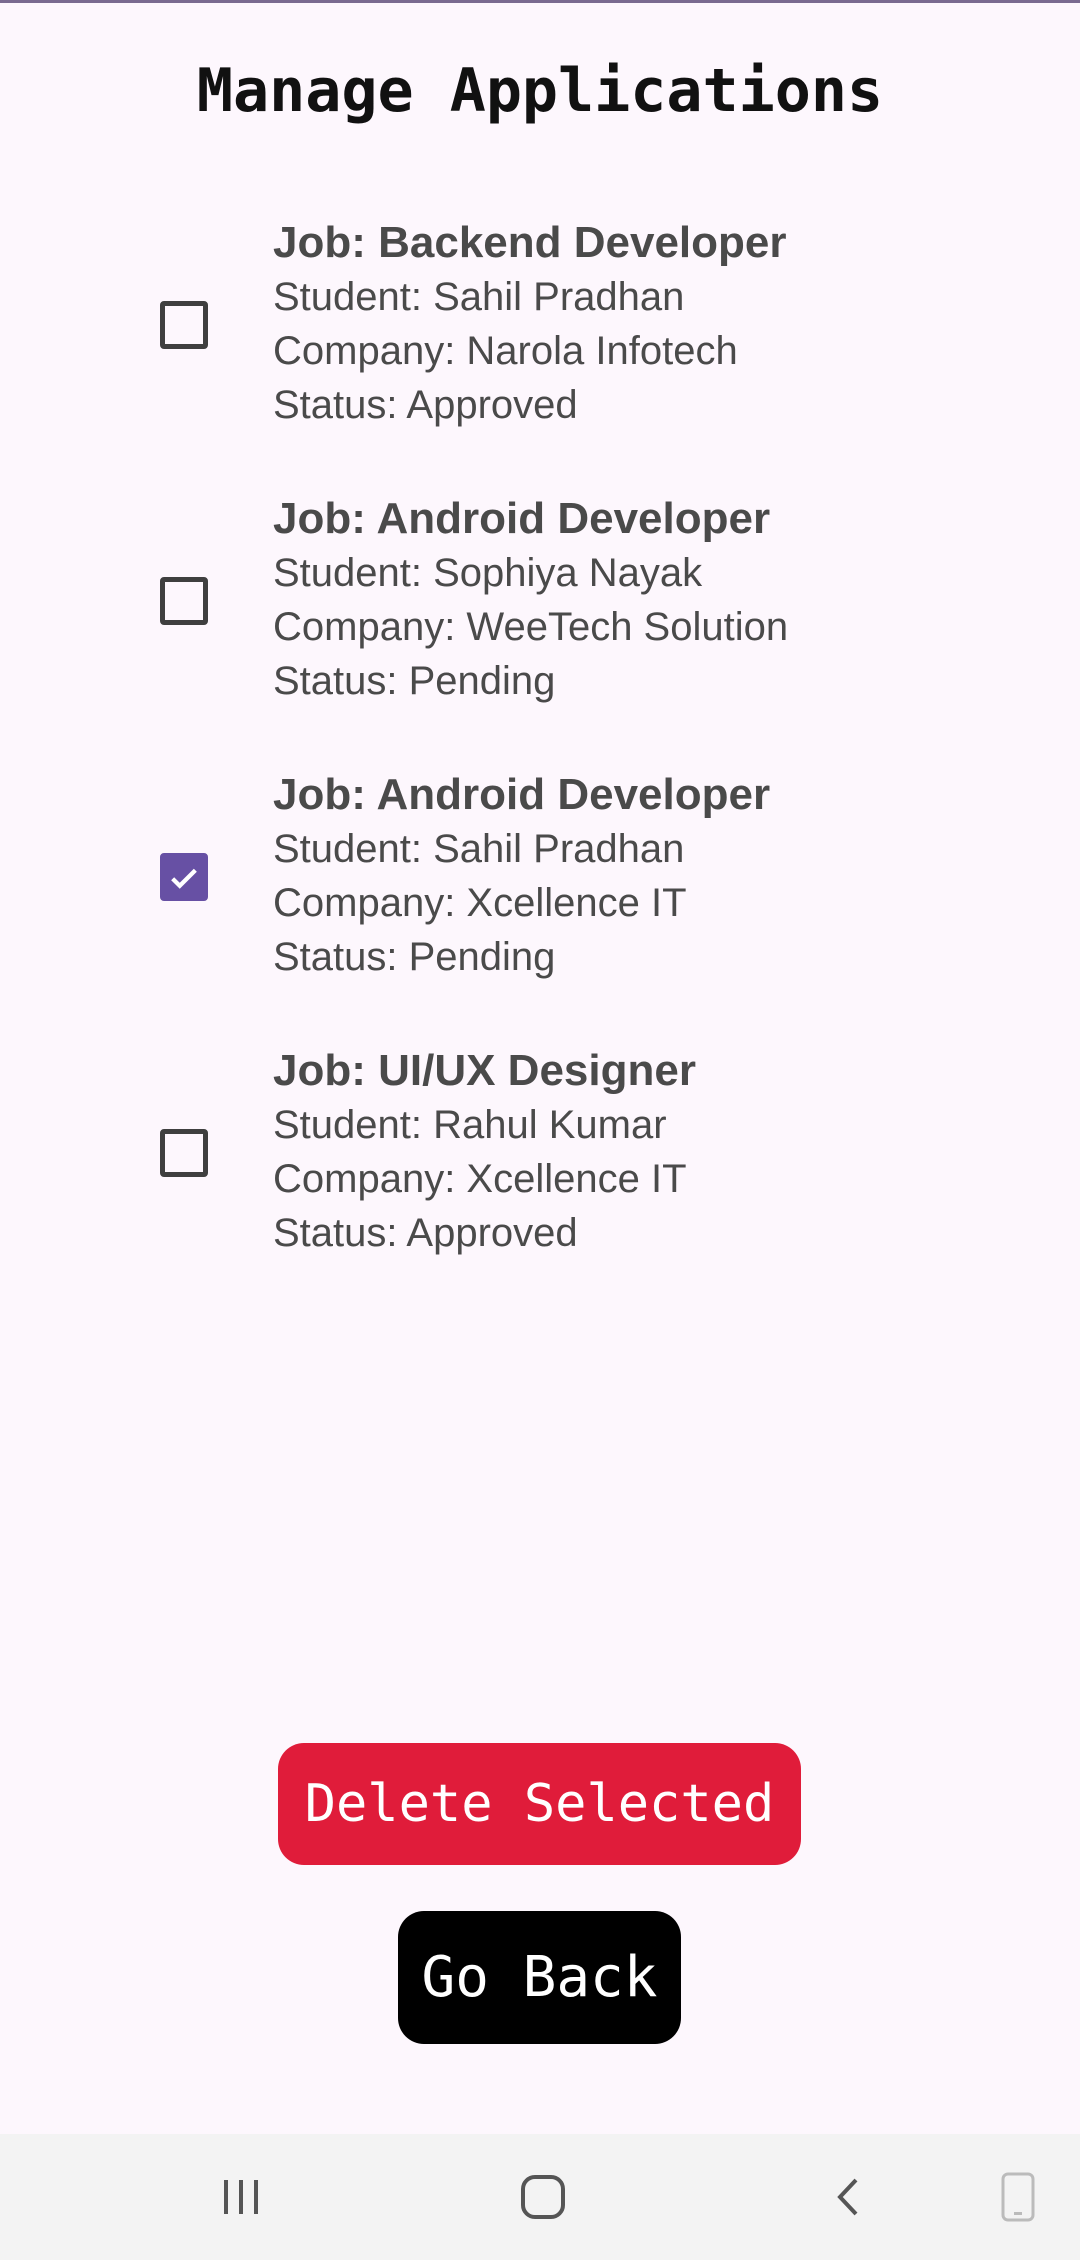 The image size is (1080, 2260). I want to click on rotate-icon, so click(1018, 2197).